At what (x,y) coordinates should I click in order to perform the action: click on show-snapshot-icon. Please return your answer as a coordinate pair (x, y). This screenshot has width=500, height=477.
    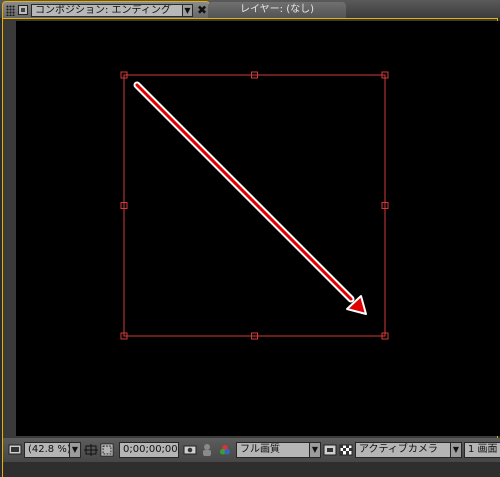
    Looking at the image, I should click on (207, 450).